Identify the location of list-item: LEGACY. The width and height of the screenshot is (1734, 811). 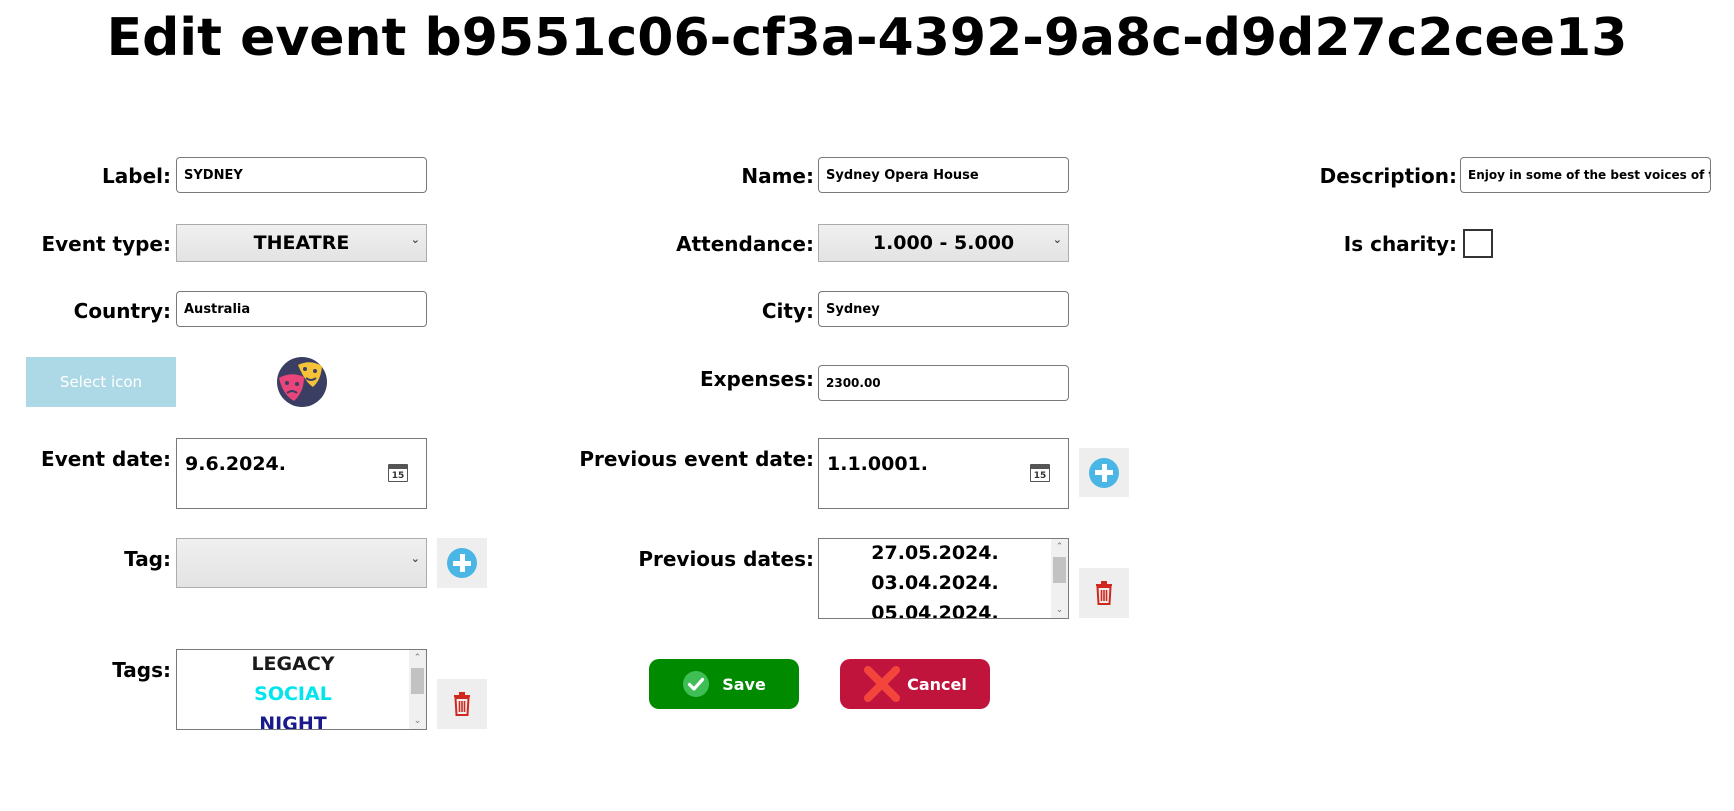
(293, 664).